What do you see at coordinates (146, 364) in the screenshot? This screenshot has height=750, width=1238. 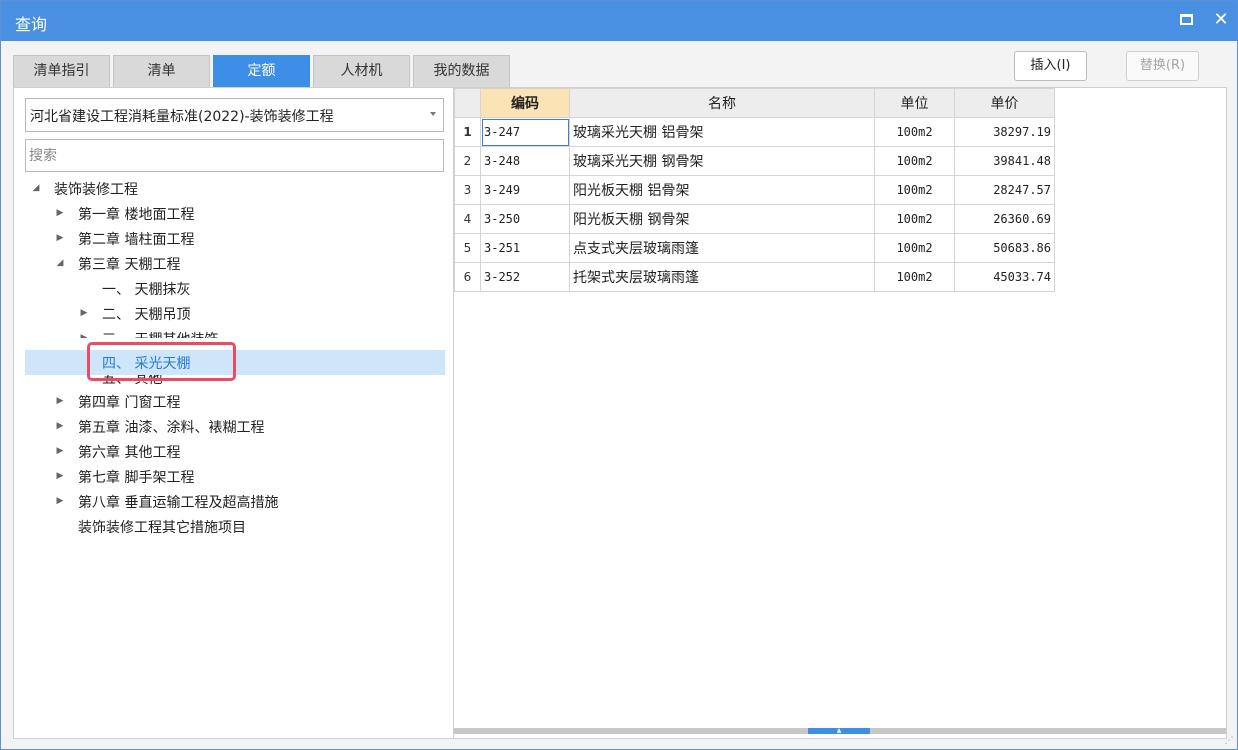 I see `tree-node-label: 四、 采光天棚` at bounding box center [146, 364].